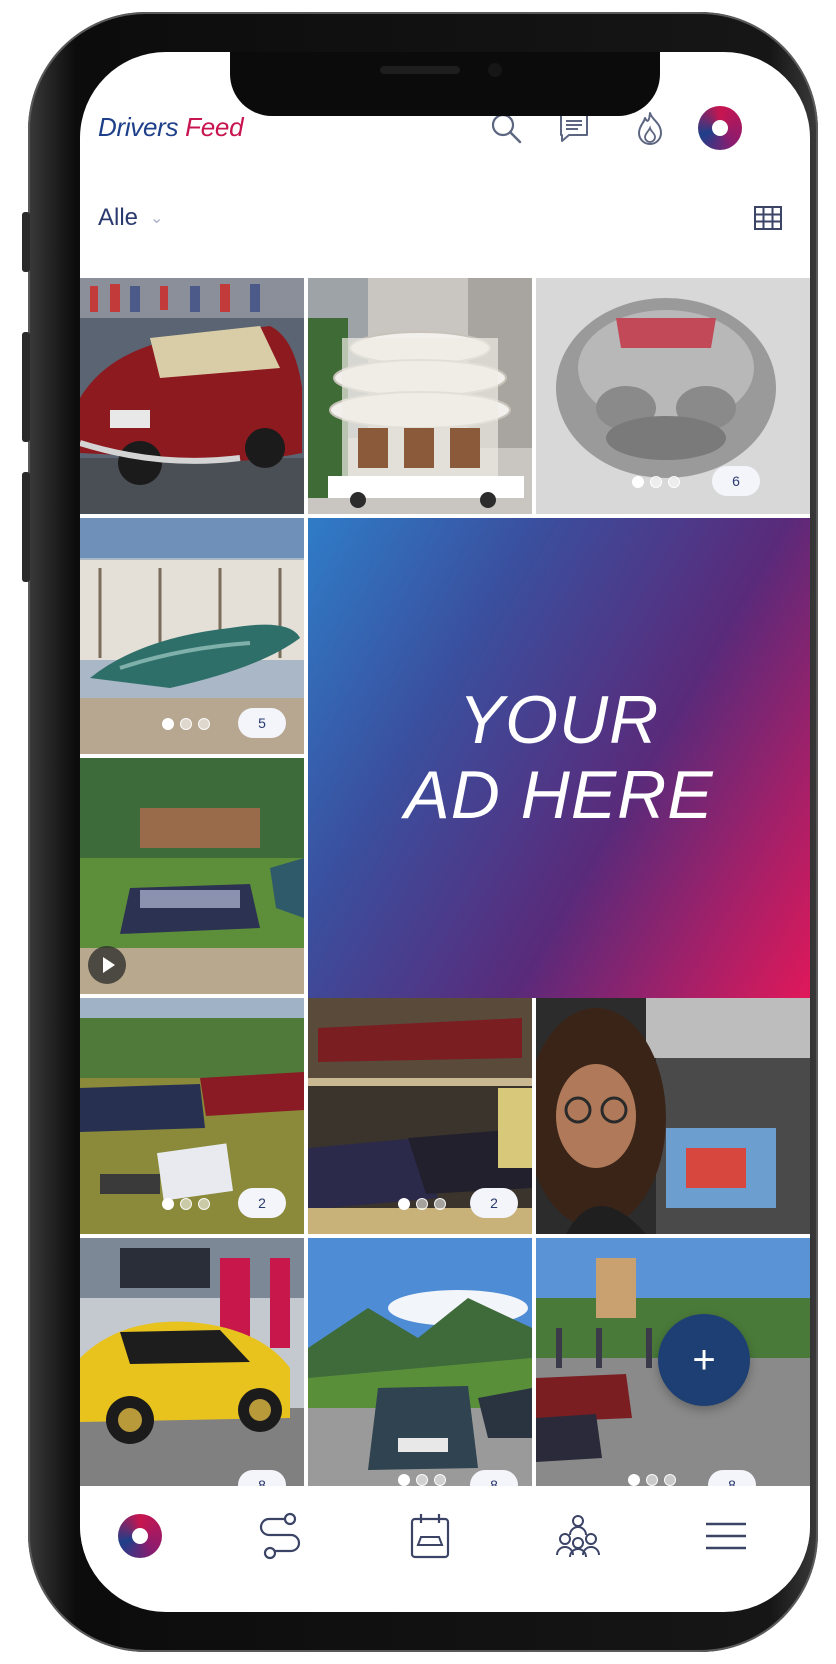  I want to click on nav-menu, so click(726, 1536).